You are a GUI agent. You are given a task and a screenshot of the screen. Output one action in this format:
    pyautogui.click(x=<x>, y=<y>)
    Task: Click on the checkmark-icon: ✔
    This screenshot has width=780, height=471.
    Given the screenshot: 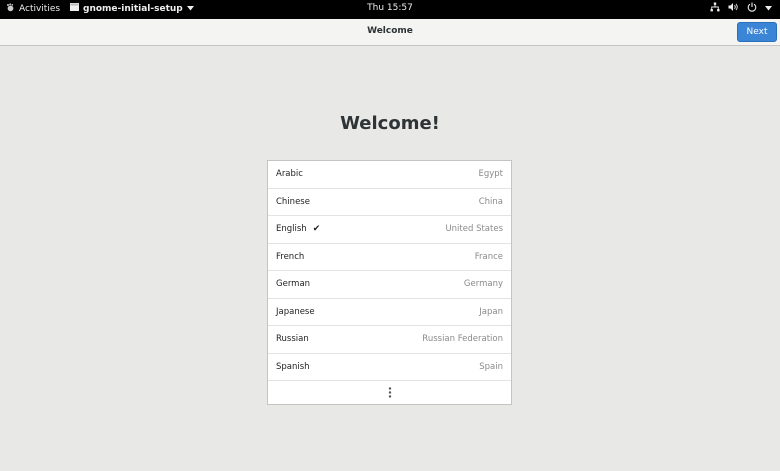 What is the action you would take?
    pyautogui.click(x=316, y=229)
    